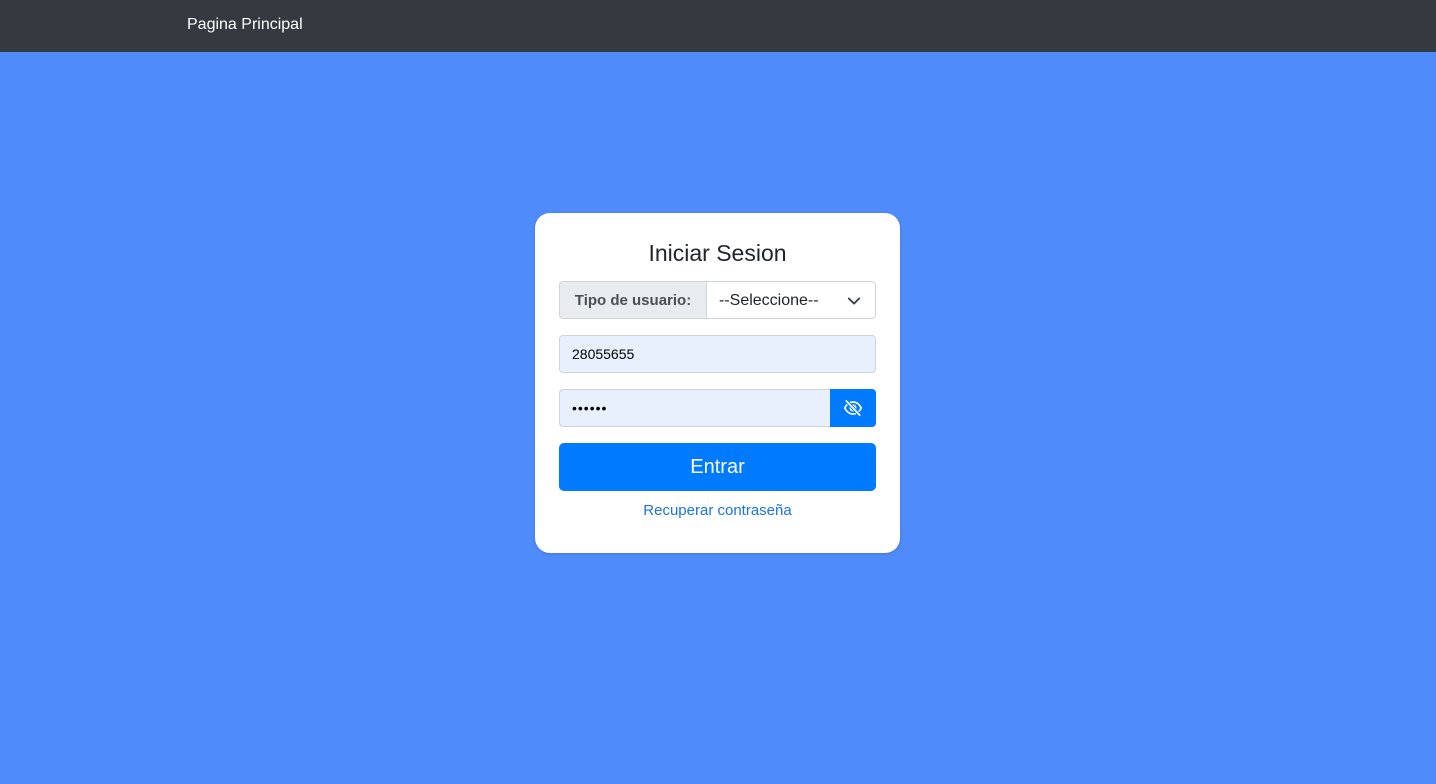 The image size is (1436, 784). I want to click on toggle-password-button, so click(853, 408).